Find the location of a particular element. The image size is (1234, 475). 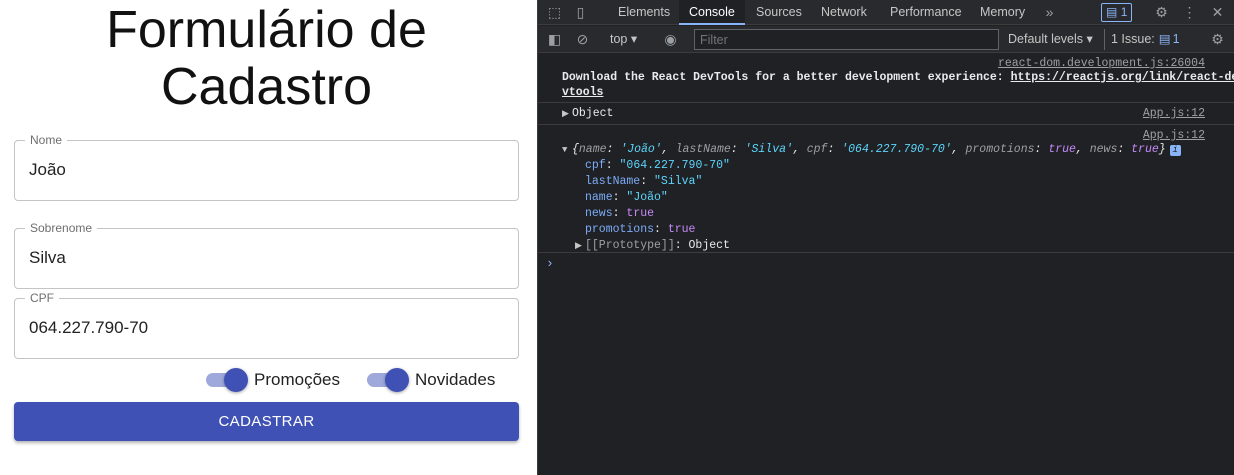

name-input is located at coordinates (264, 170).